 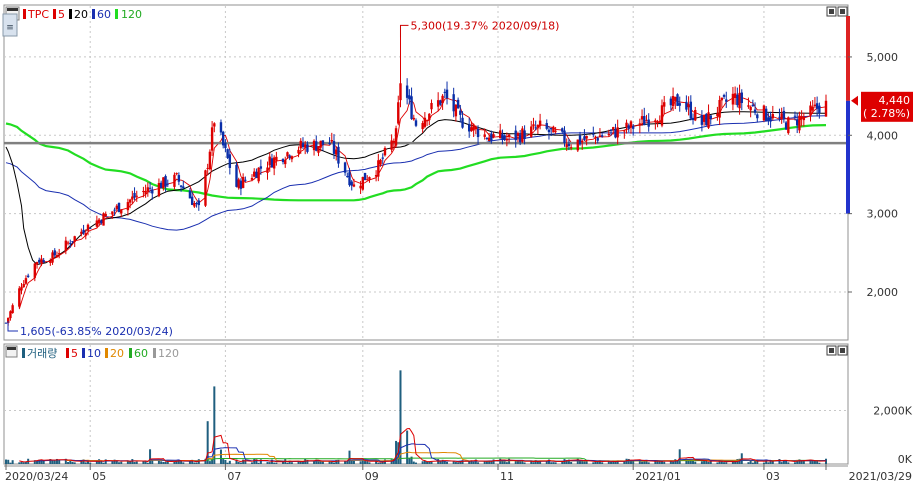 I want to click on volume-panel-restore-icon, so click(x=831, y=350).